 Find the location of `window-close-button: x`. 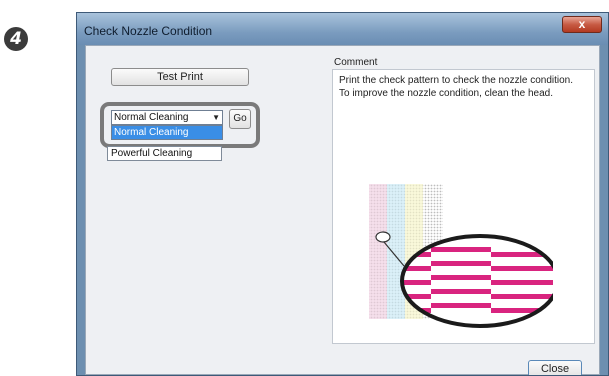

window-close-button: x is located at coordinates (582, 24).